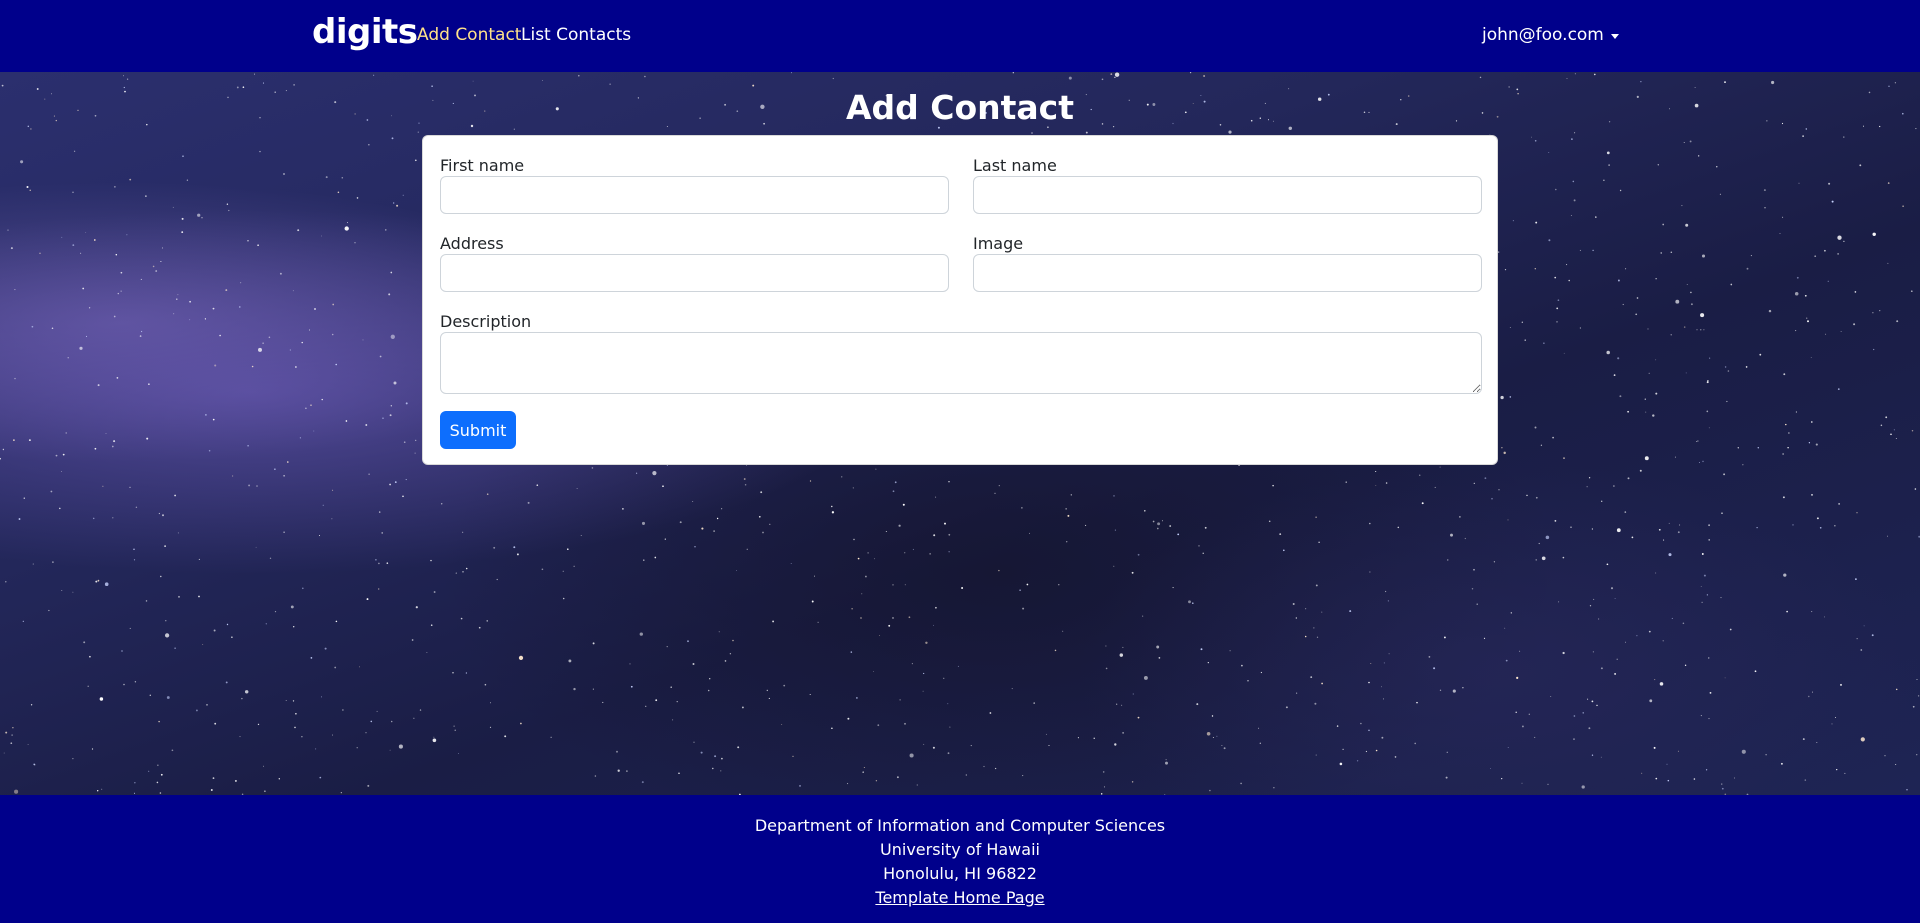  Describe the element at coordinates (478, 430) in the screenshot. I see `submit-button: Submit` at that location.